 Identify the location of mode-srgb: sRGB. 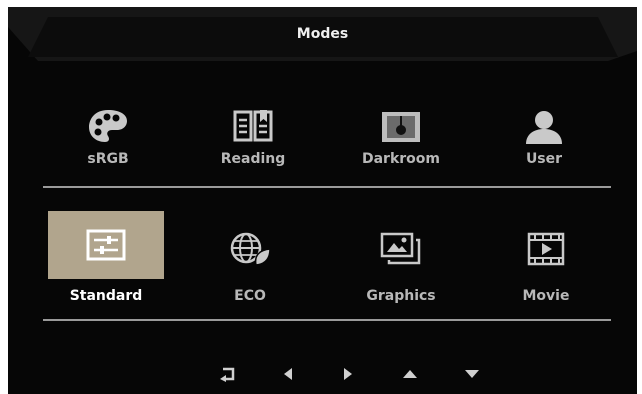
(108, 148).